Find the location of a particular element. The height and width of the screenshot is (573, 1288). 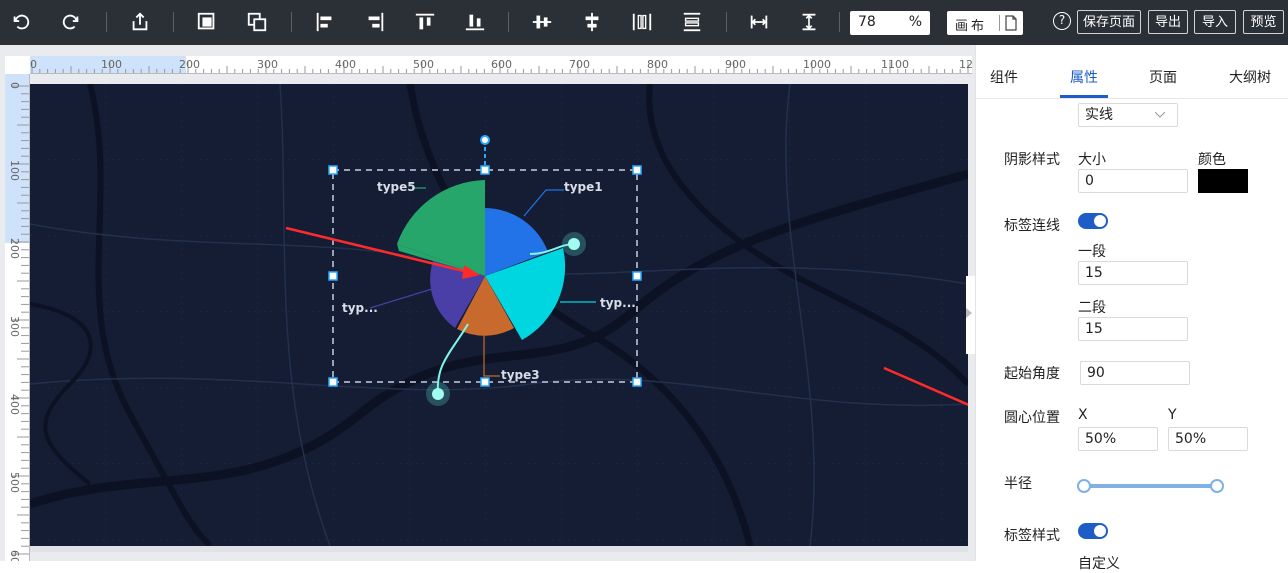

zoom-input: 78 % is located at coordinates (890, 23).